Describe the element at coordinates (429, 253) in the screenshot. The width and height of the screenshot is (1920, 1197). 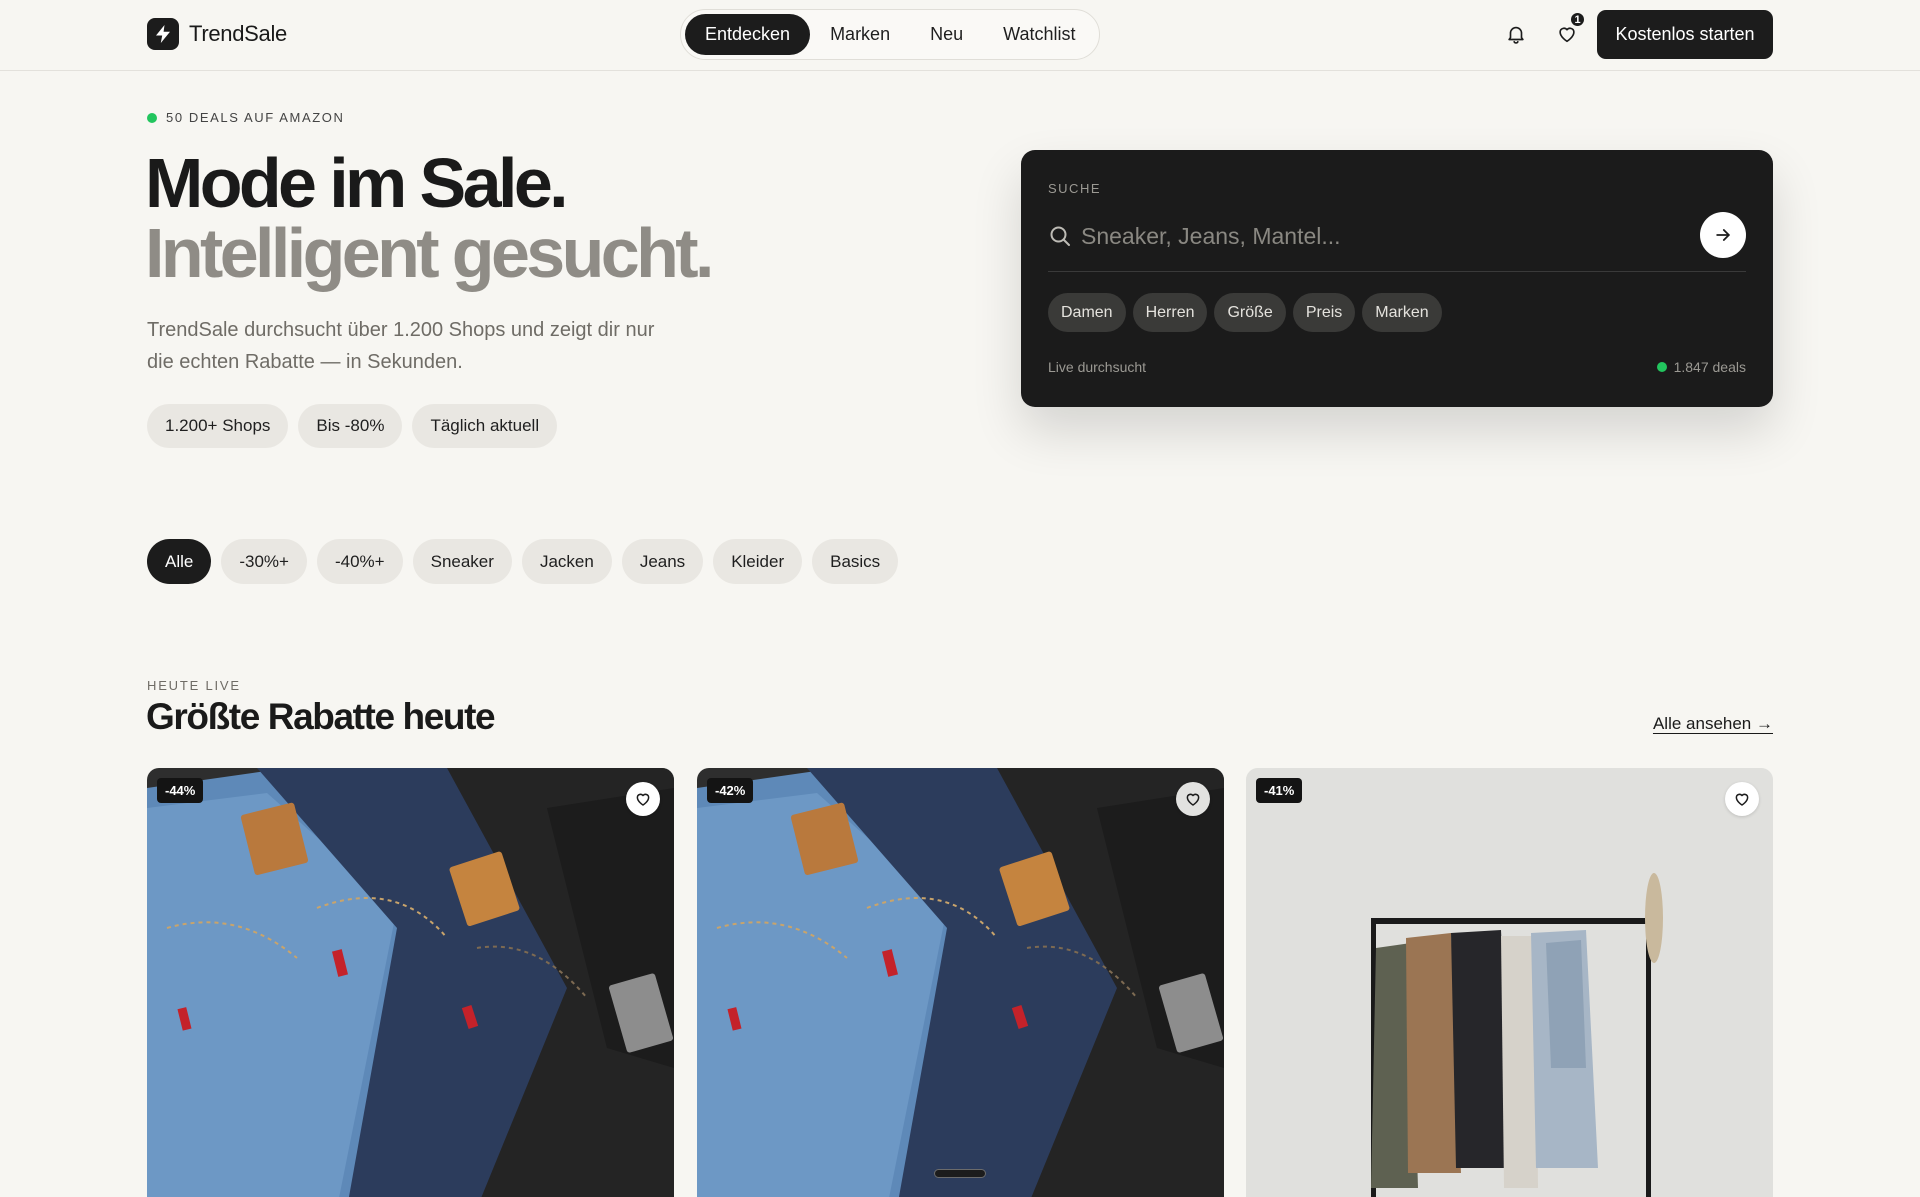
I see `hero-title-secondary: Intelligent gesucht.` at that location.